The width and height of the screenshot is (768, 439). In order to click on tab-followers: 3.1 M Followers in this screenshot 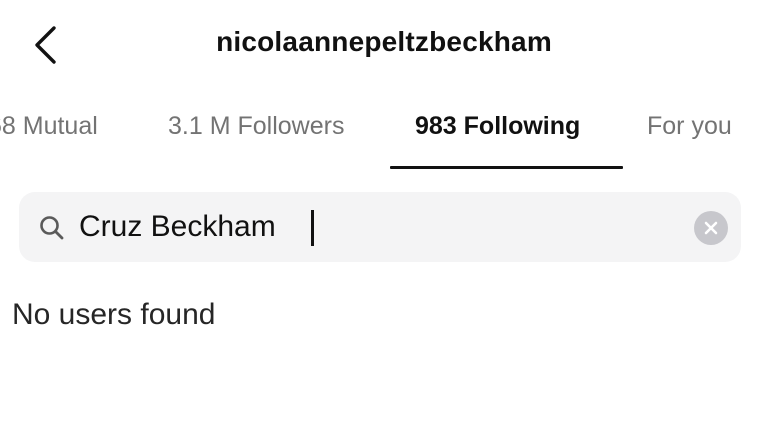, I will do `click(256, 126)`.